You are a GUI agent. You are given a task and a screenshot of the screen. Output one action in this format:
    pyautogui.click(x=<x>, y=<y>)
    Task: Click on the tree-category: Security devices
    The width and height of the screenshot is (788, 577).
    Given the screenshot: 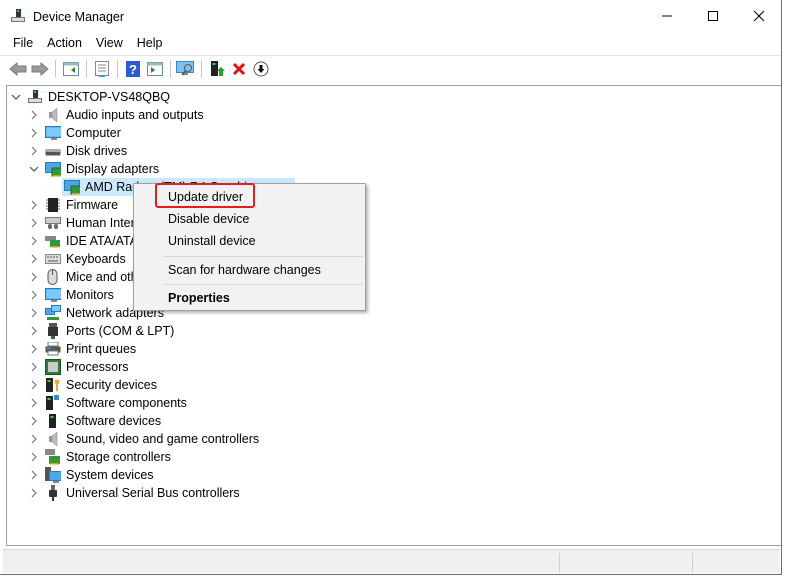 What is the action you would take?
    pyautogui.click(x=92, y=385)
    